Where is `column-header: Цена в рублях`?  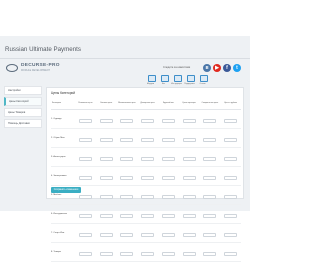
column-header: Цена в рублях is located at coordinates (230, 103).